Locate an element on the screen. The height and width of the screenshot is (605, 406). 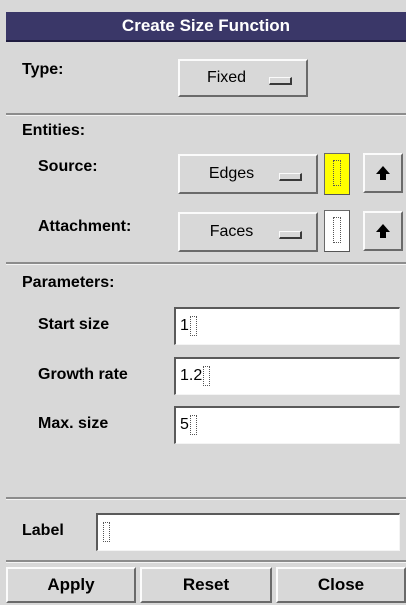
close-button: Close is located at coordinates (341, 585).